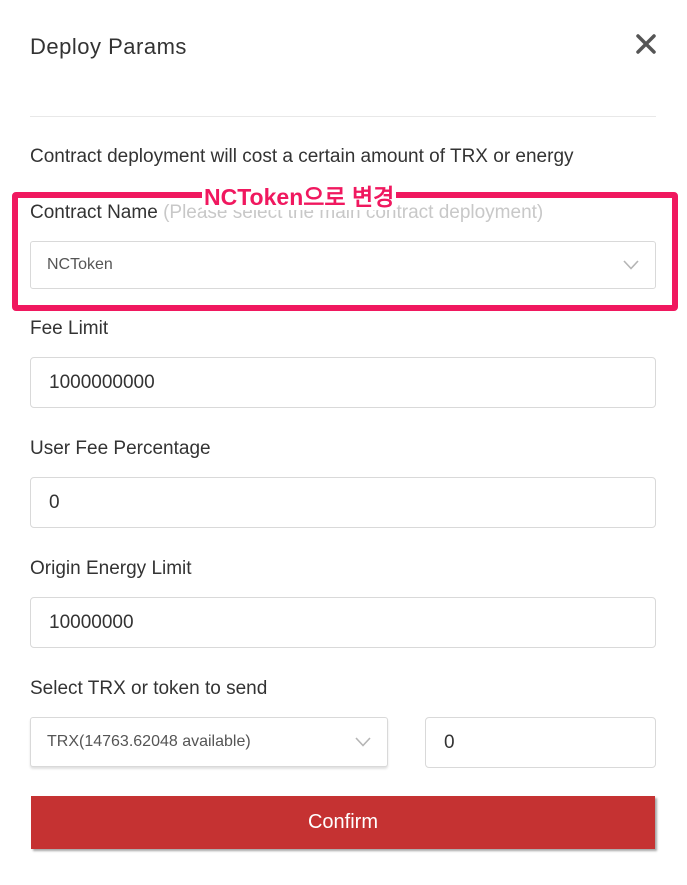 Image resolution: width=687 pixels, height=885 pixels. Describe the element at coordinates (343, 822) in the screenshot. I see `confirm-button: Confirm` at that location.